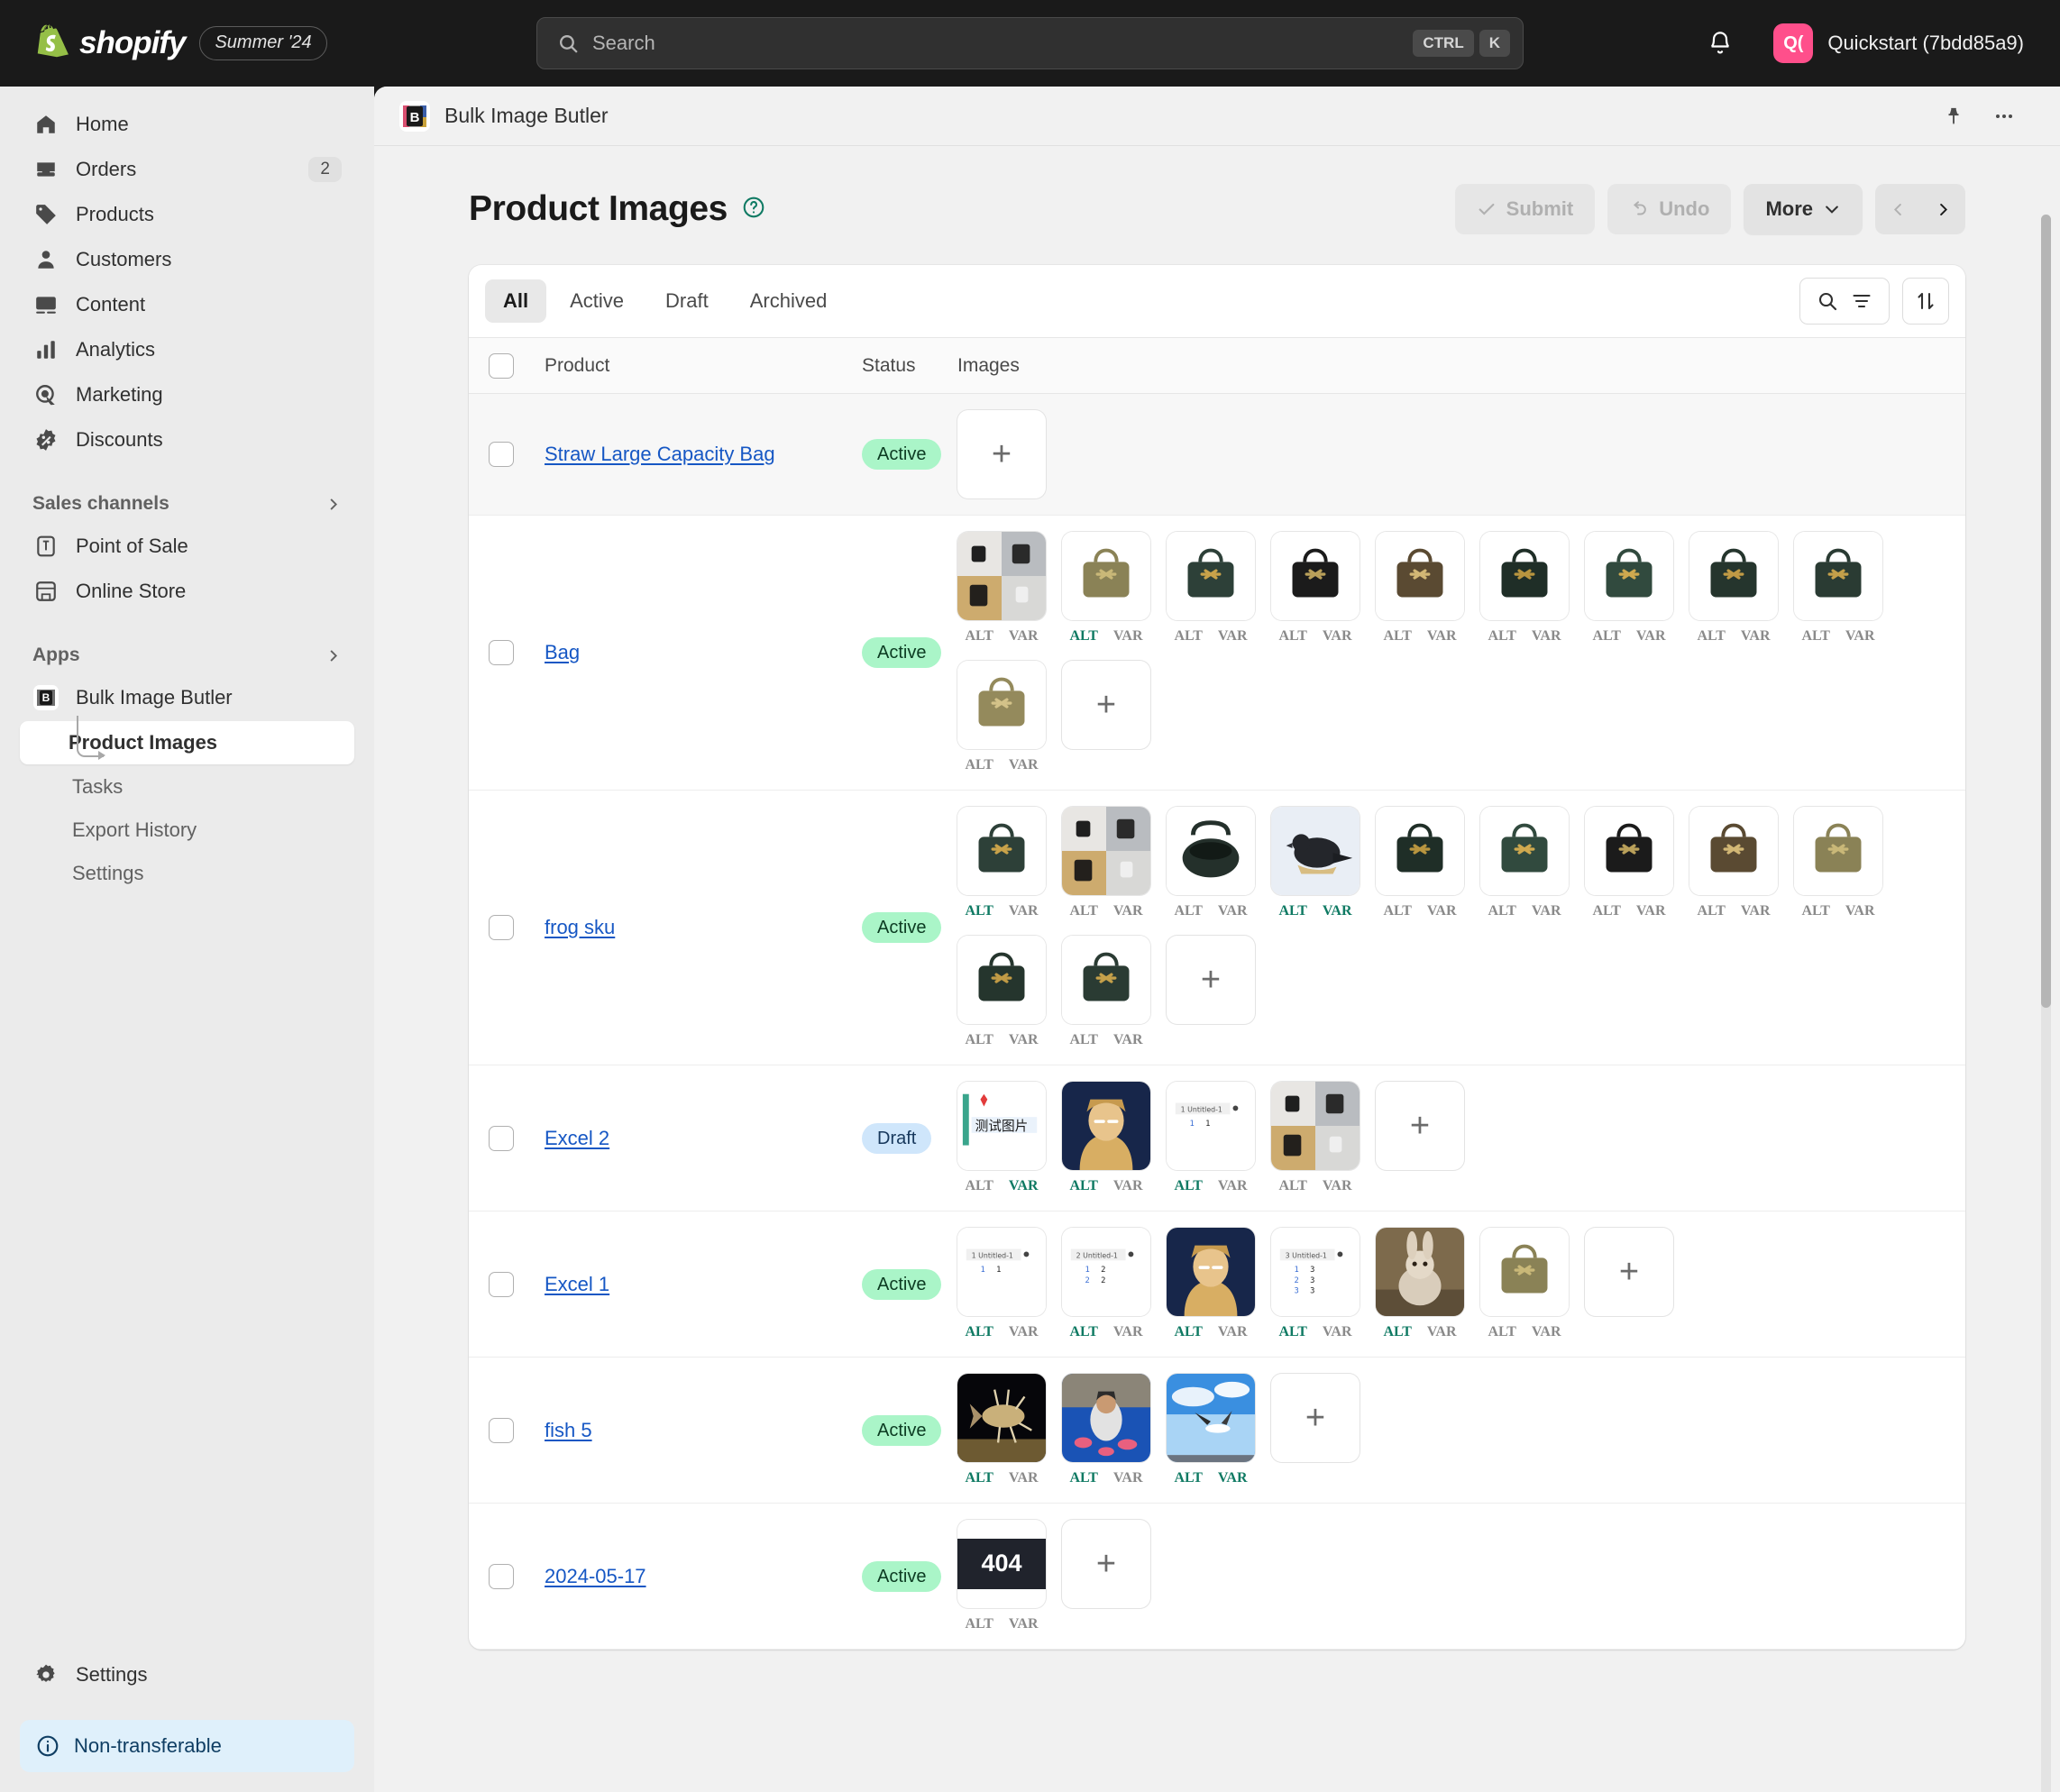  I want to click on sidebar-item-products: Products, so click(187, 214).